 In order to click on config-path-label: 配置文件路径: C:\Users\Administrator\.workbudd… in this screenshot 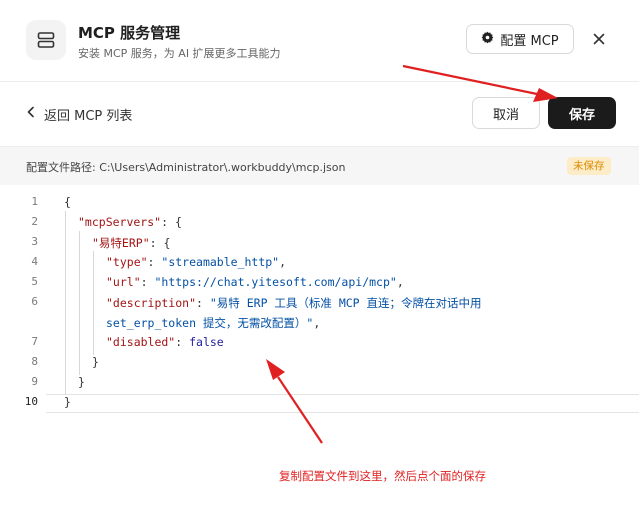, I will do `click(186, 167)`.